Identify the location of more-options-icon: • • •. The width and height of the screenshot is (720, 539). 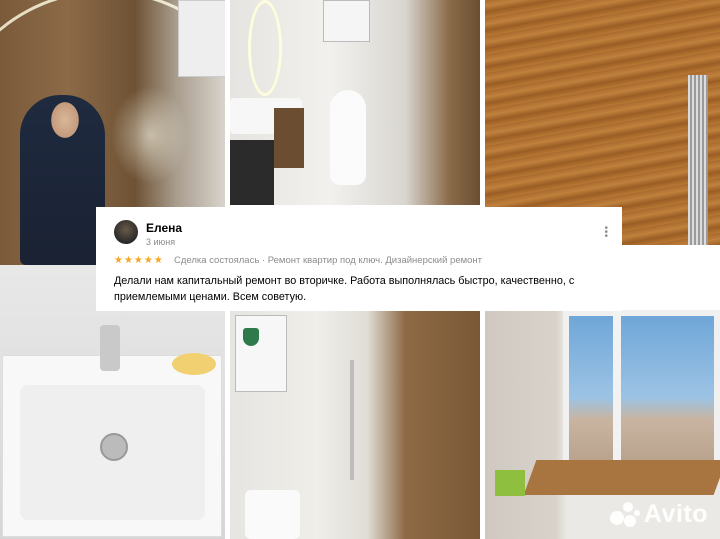
(606, 233).